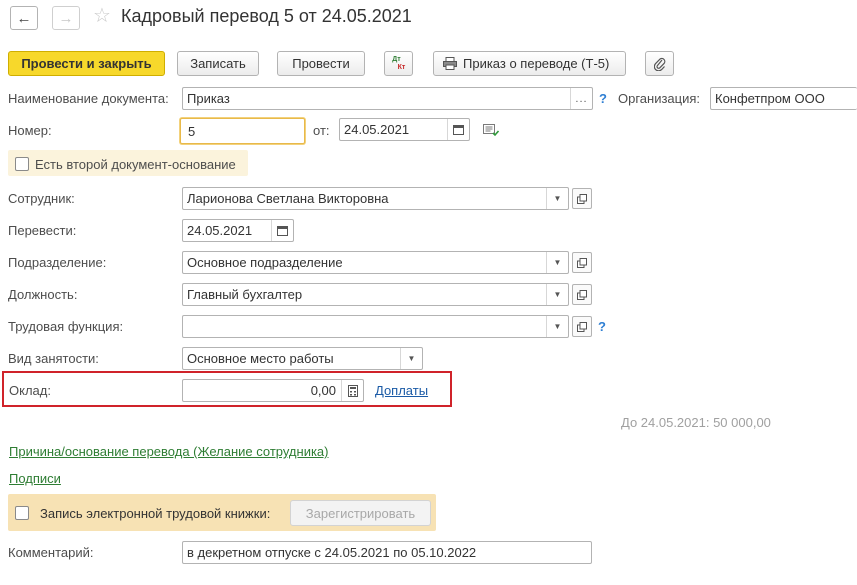 This screenshot has width=857, height=585. Describe the element at coordinates (266, 16) in the screenshot. I see `page-title: Кадровый перевод 5 от 24.05.2021` at that location.